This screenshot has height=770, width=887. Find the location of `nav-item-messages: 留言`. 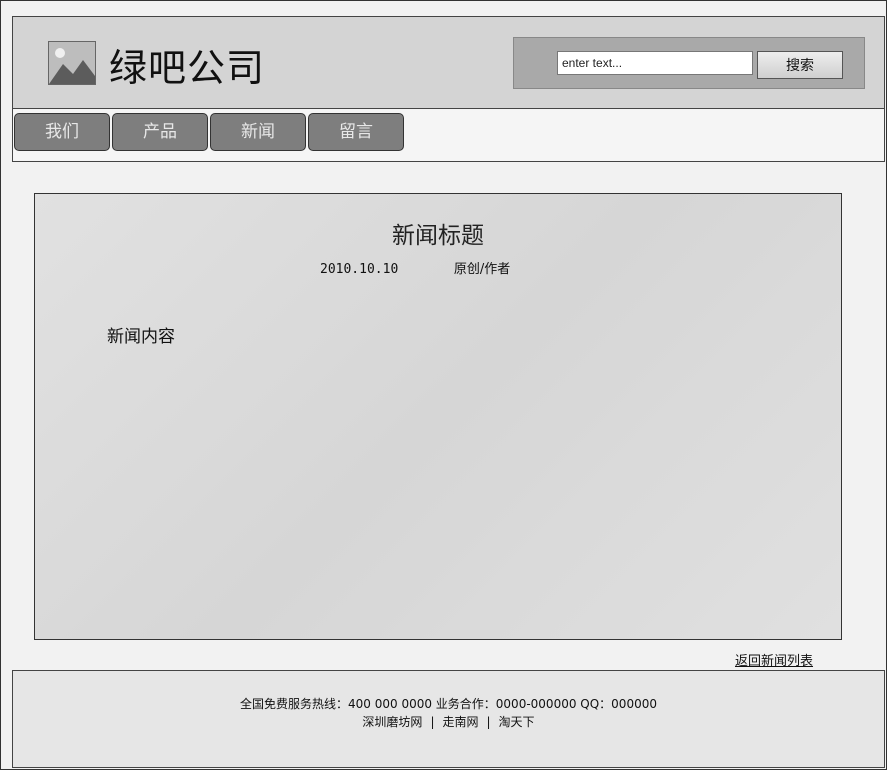

nav-item-messages: 留言 is located at coordinates (356, 132).